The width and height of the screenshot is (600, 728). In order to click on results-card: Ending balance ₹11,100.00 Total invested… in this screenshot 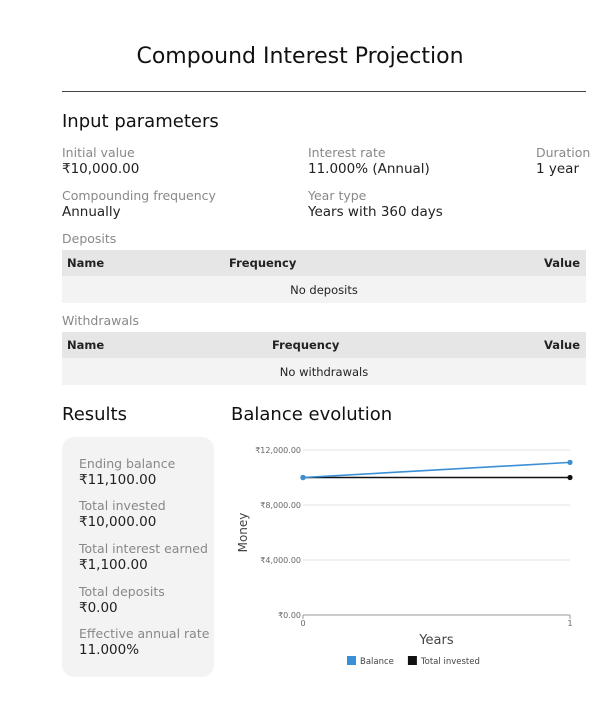, I will do `click(138, 557)`.